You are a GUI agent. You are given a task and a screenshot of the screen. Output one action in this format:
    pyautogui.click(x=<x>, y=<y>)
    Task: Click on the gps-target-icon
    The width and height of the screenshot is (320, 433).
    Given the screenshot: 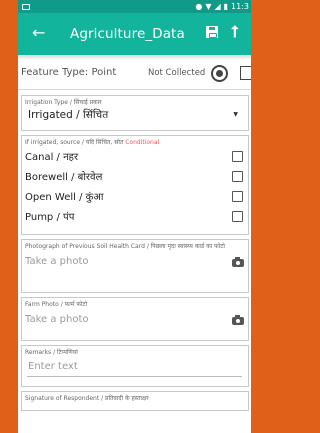 What is the action you would take?
    pyautogui.click(x=219, y=73)
    